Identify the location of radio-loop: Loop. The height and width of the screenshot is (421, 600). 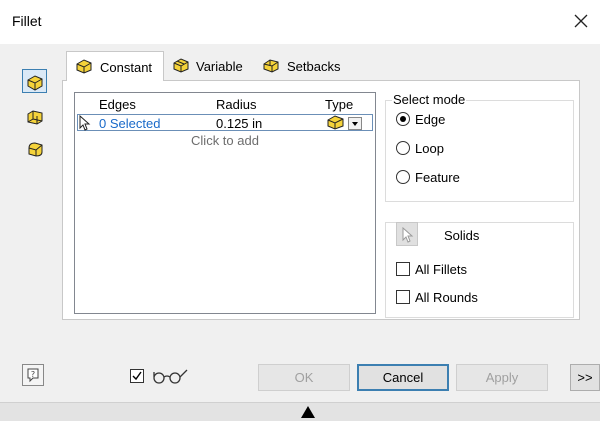
(471, 149).